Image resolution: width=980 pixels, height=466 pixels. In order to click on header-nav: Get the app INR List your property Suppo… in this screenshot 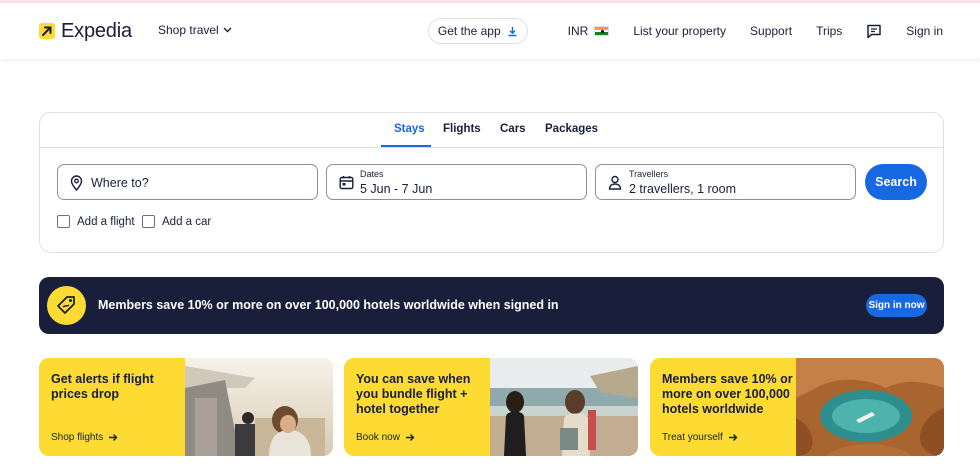, I will do `click(685, 31)`.